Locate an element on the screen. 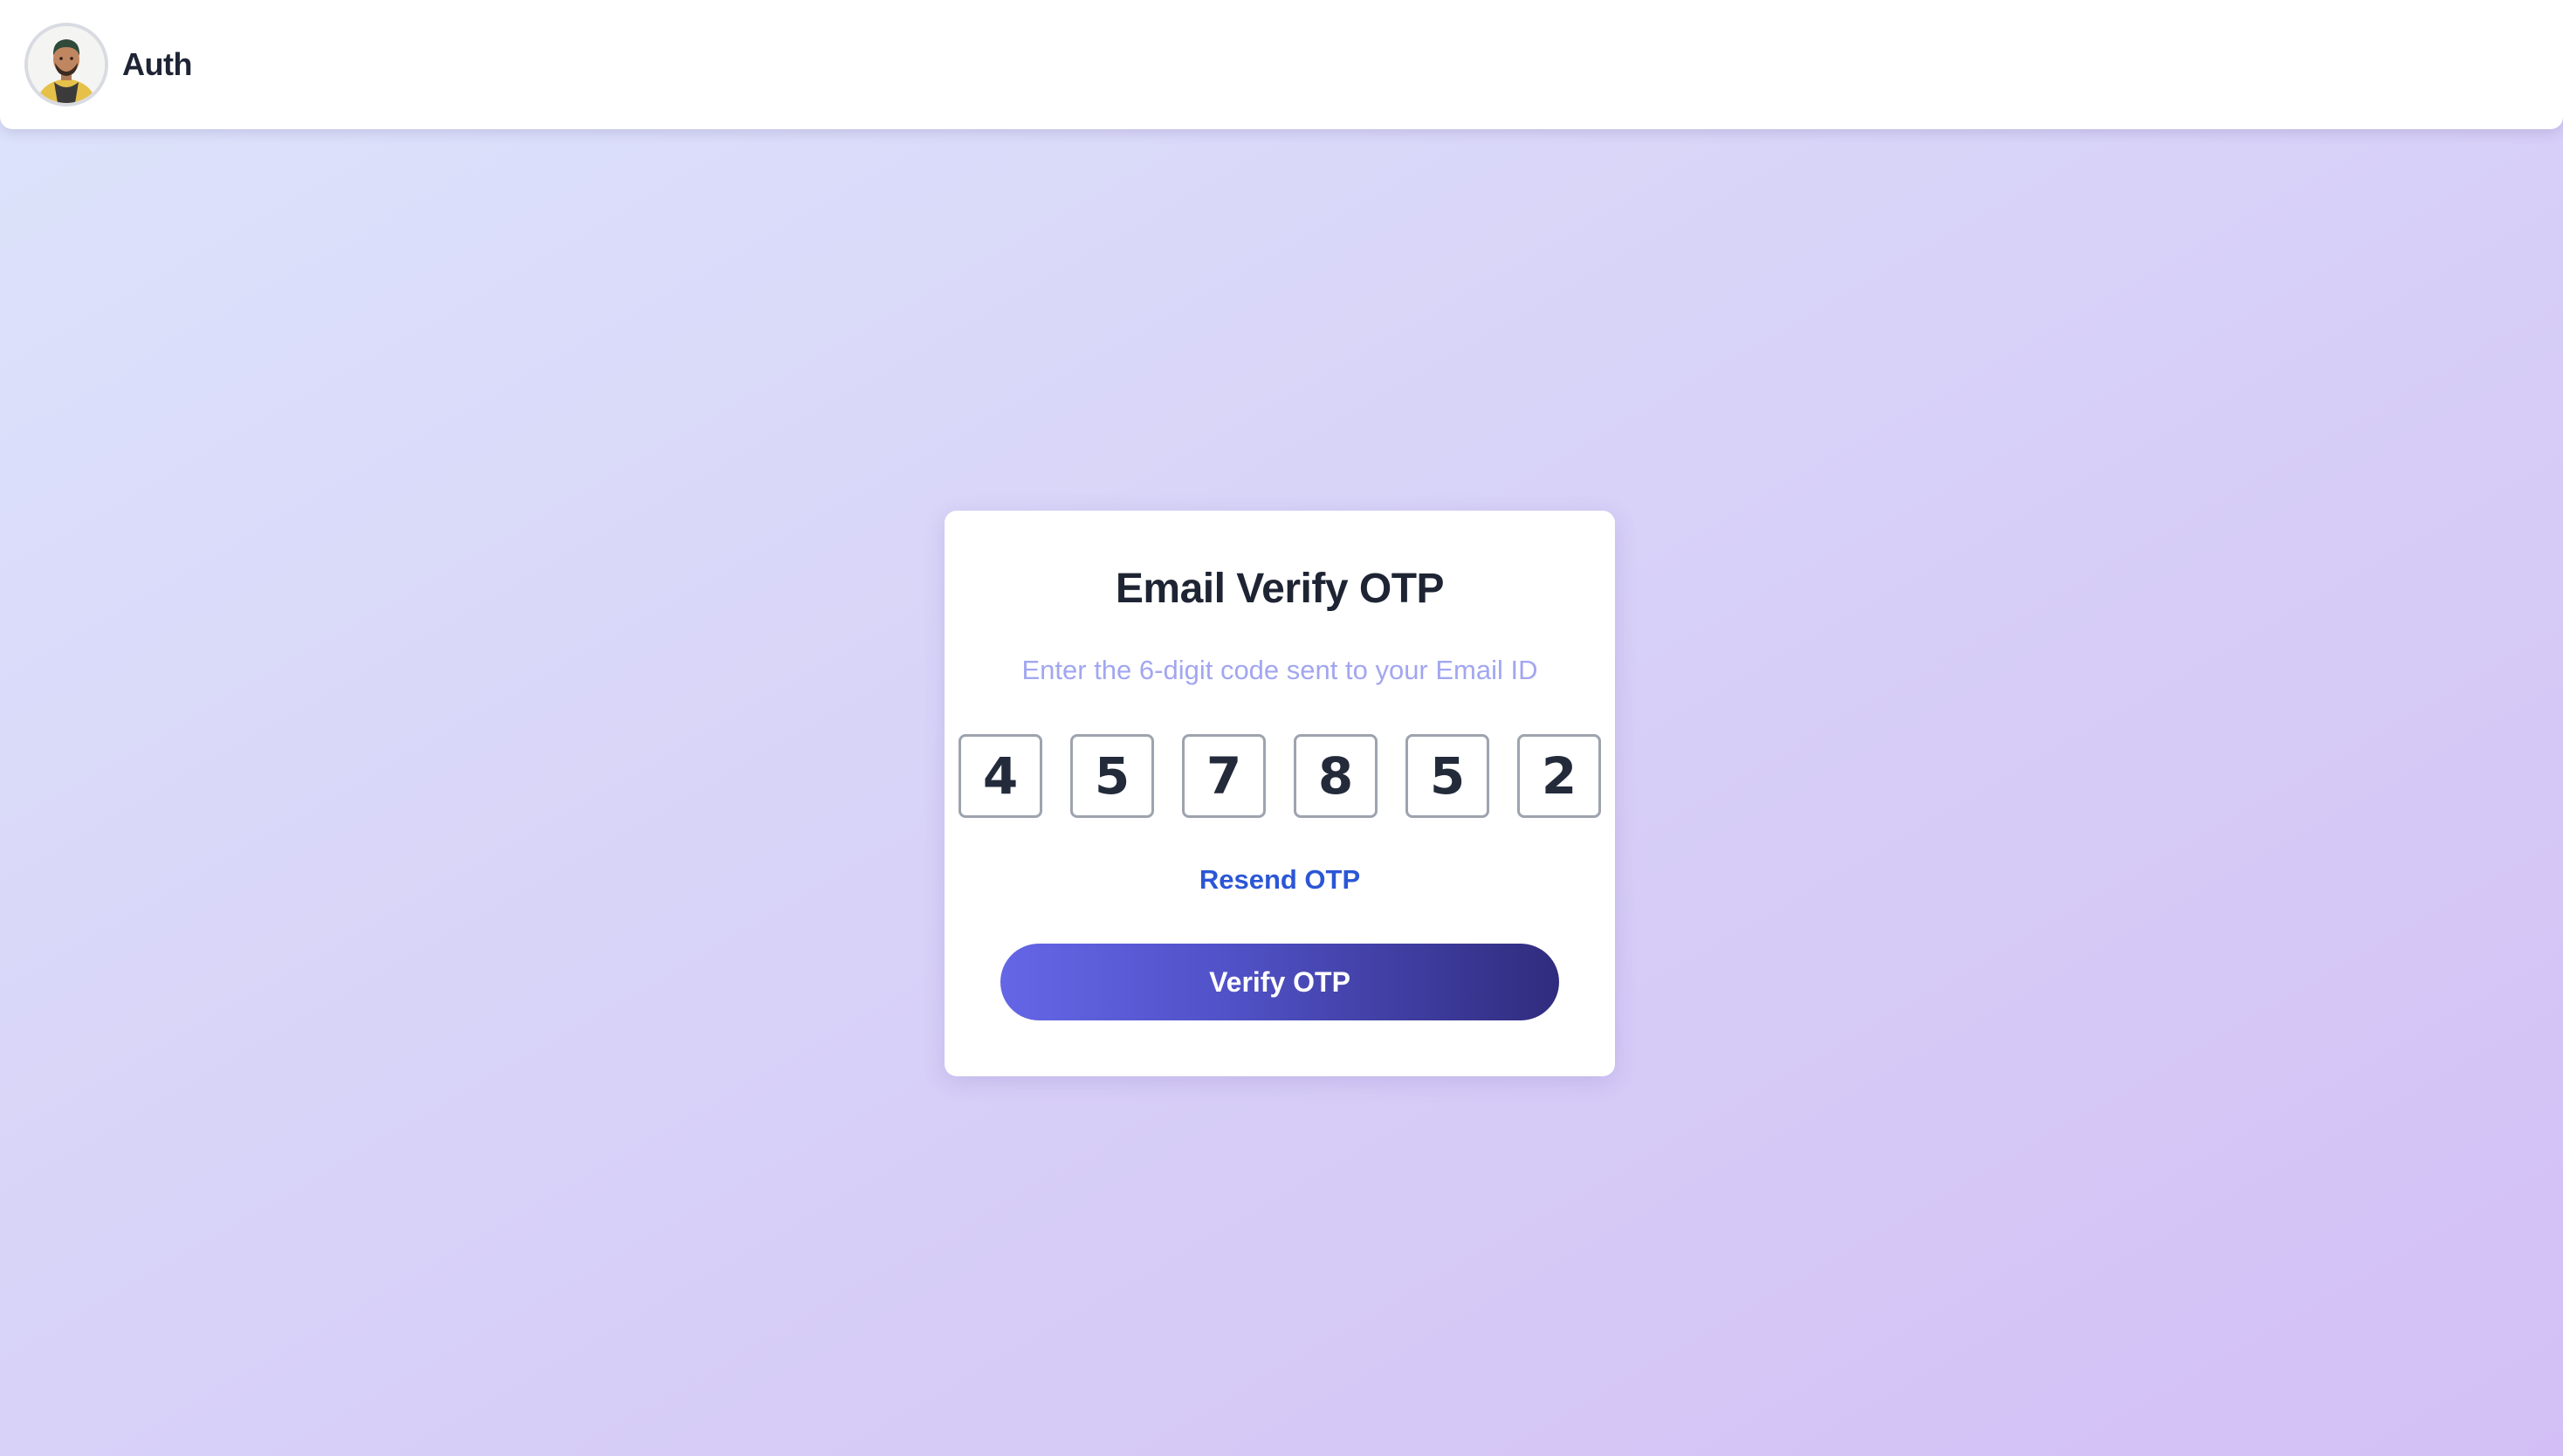  brand-name: Auth is located at coordinates (157, 64).